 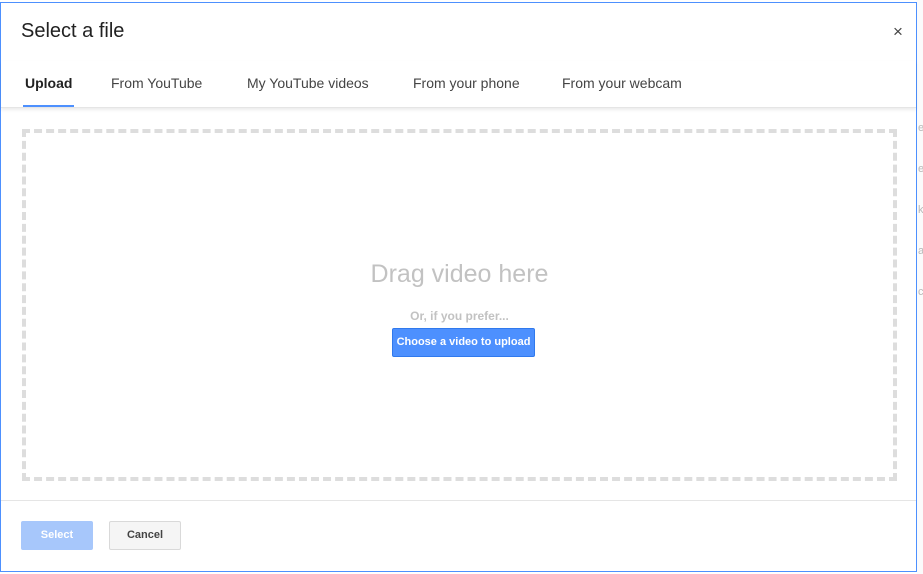 What do you see at coordinates (49, 84) in the screenshot?
I see `tab-upload: Upload` at bounding box center [49, 84].